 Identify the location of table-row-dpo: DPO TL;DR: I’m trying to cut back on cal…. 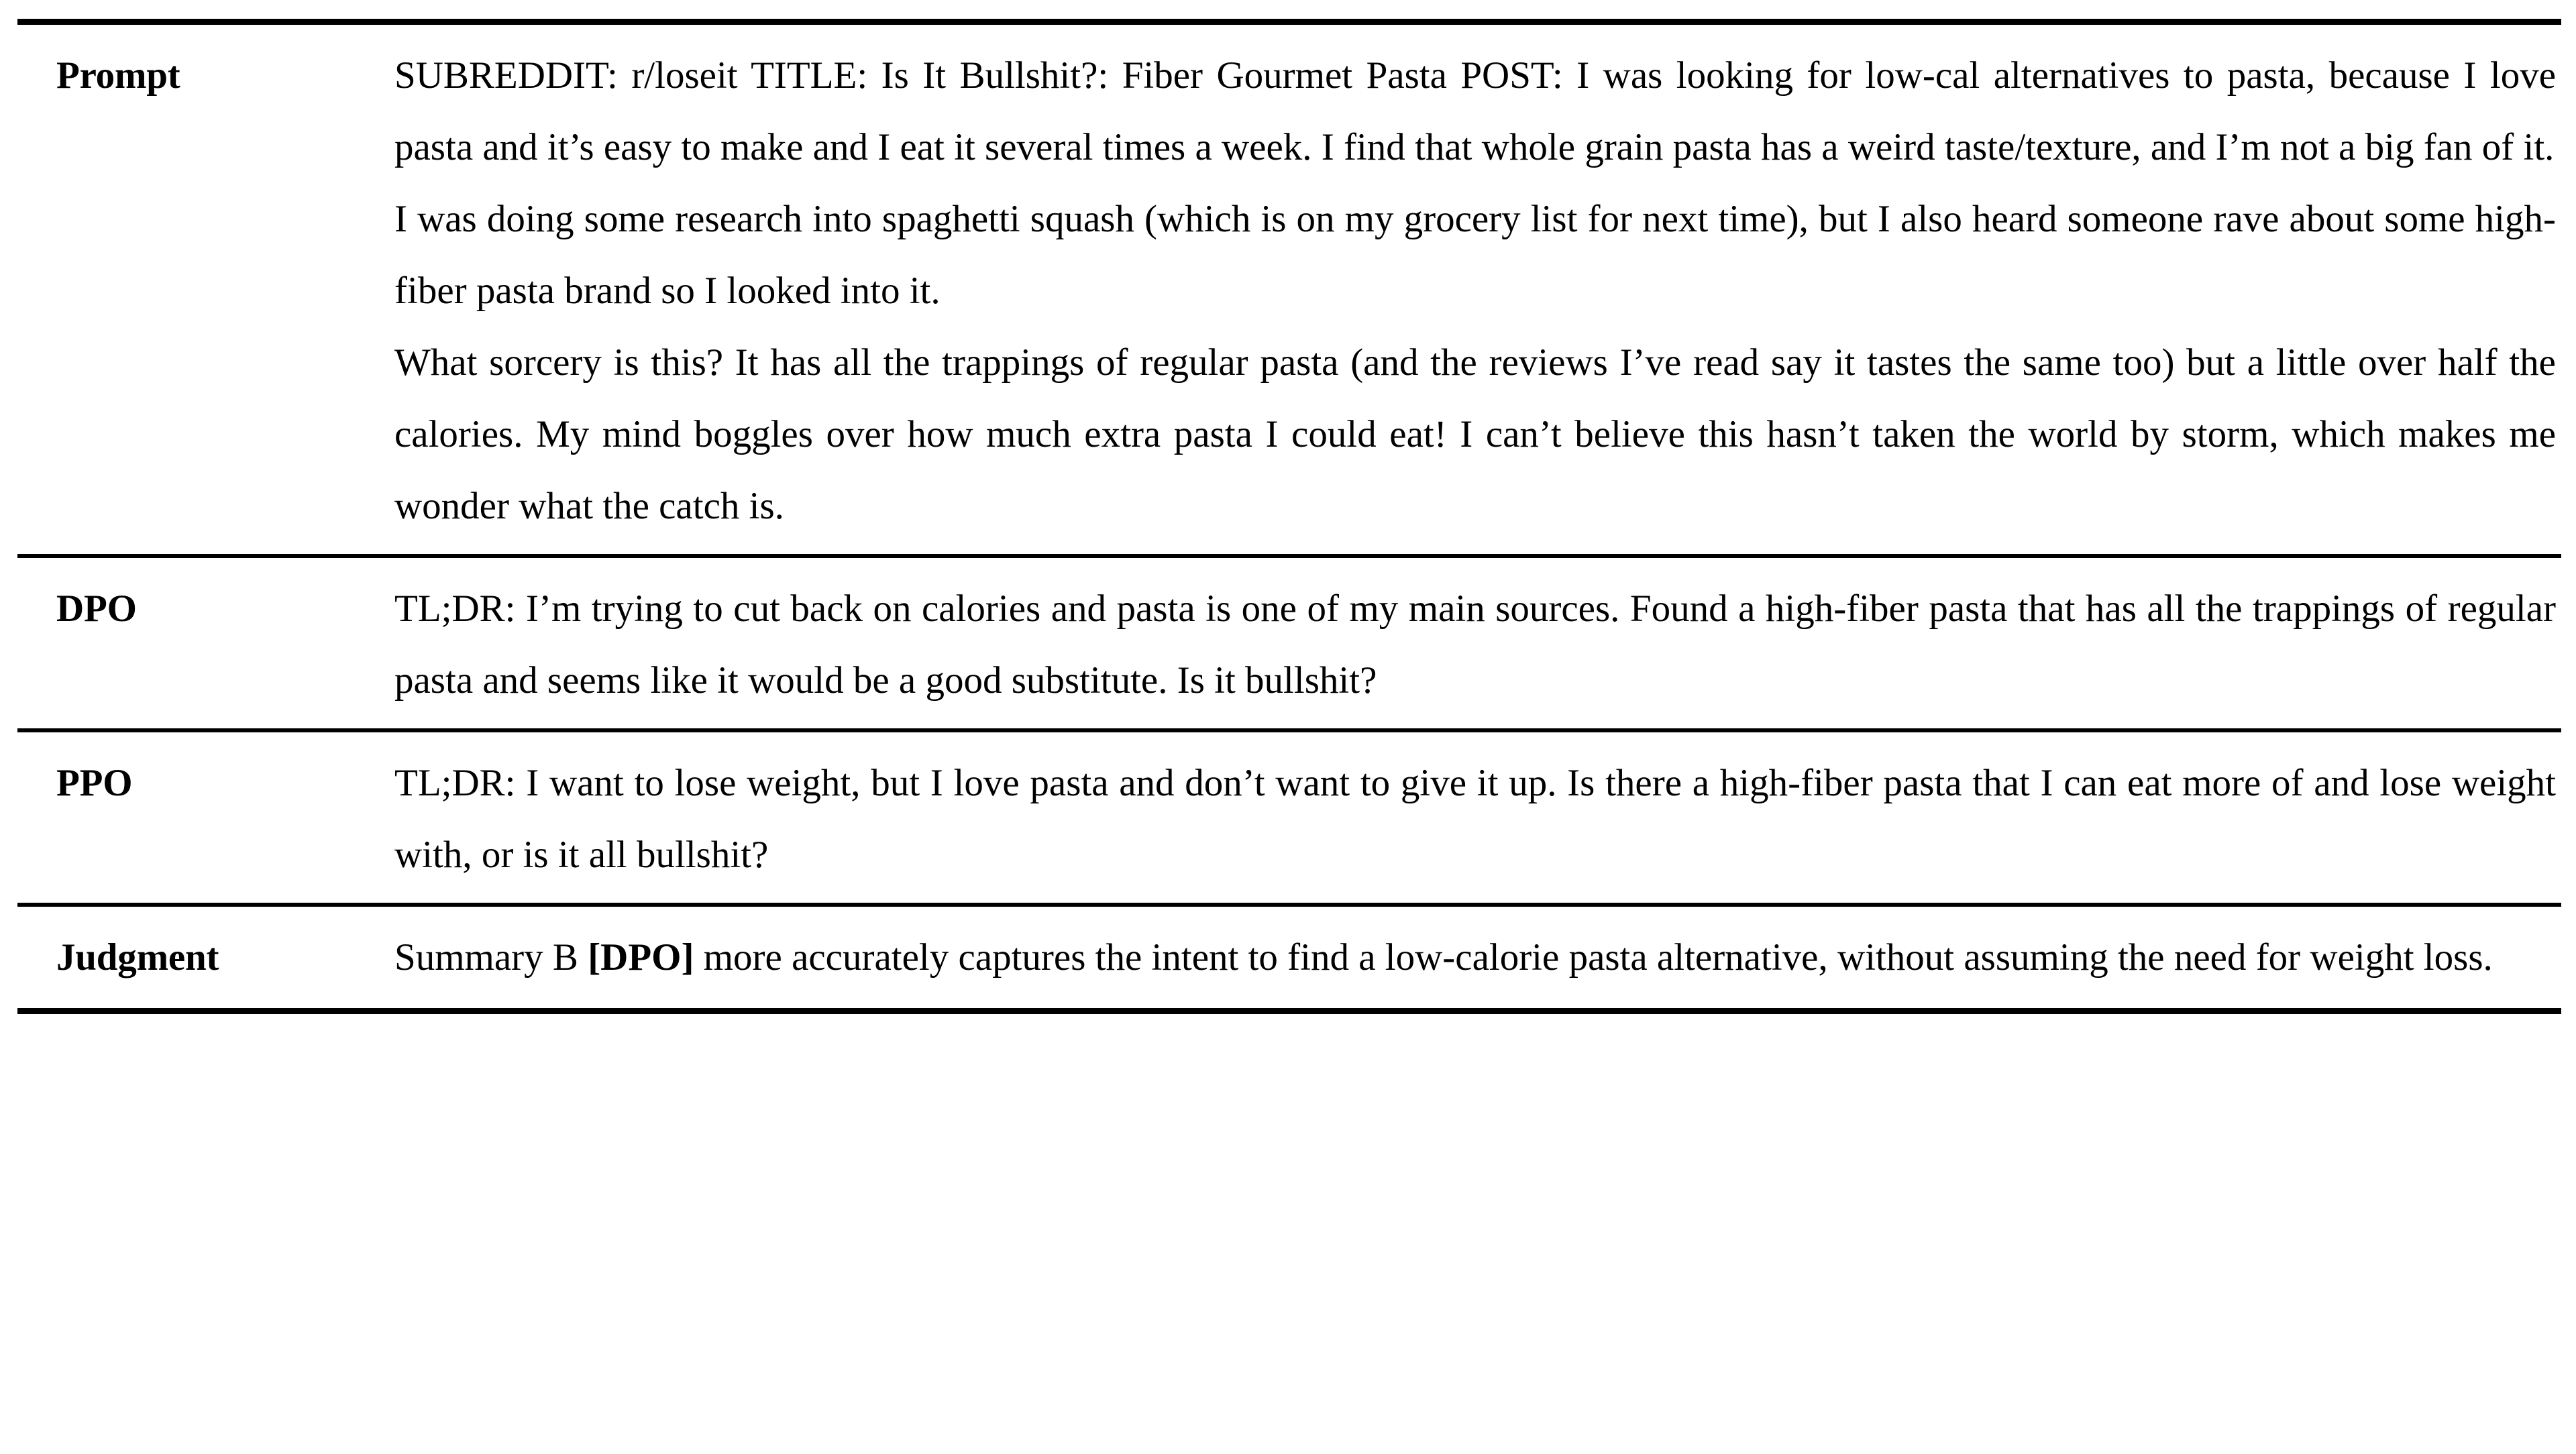
(1289, 643).